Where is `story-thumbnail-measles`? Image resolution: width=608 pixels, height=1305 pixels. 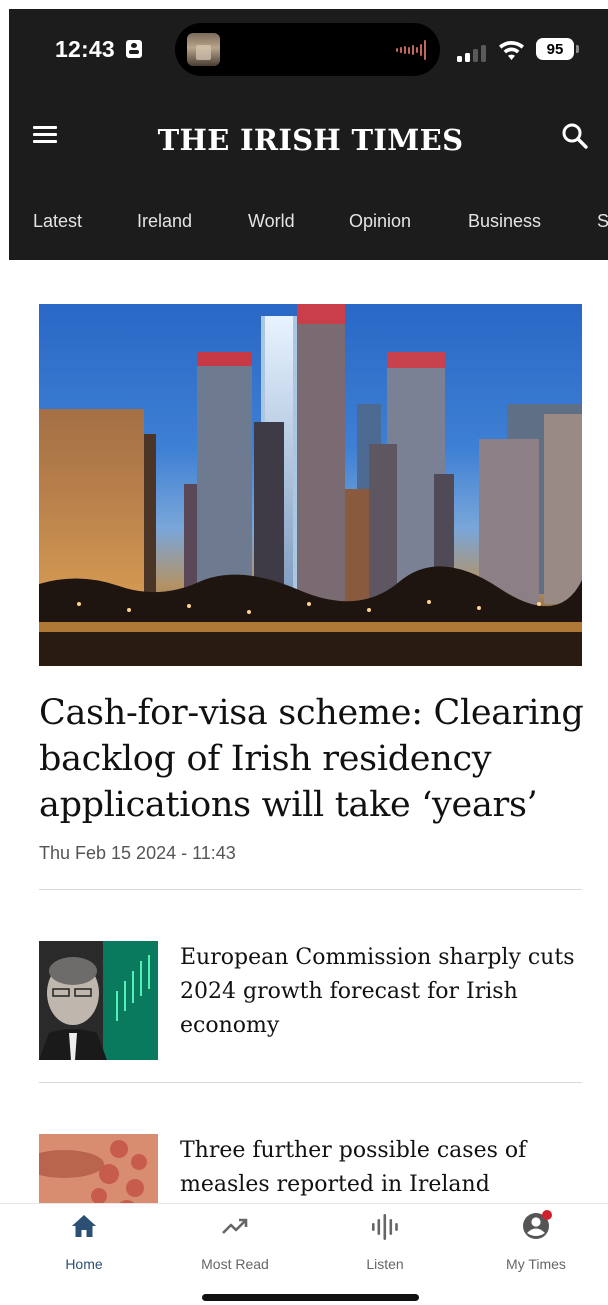
story-thumbnail-measles is located at coordinates (98, 1168).